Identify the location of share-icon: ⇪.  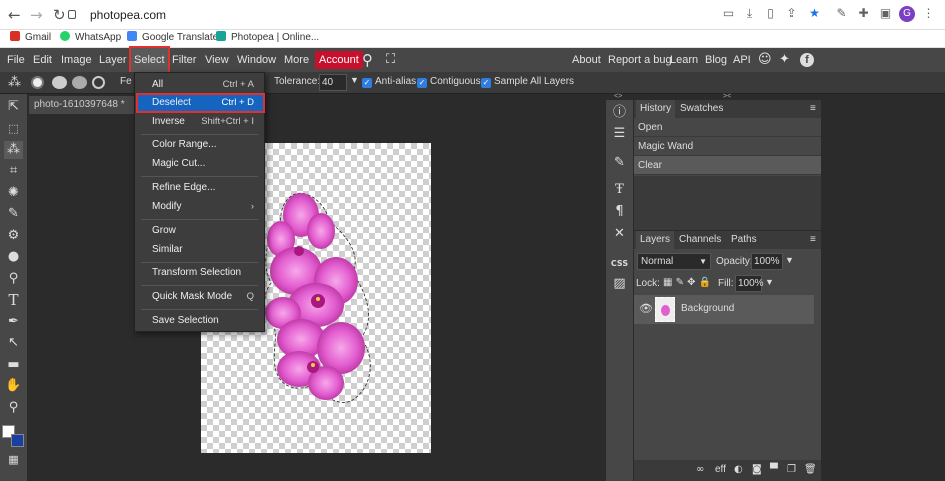
(791, 13).